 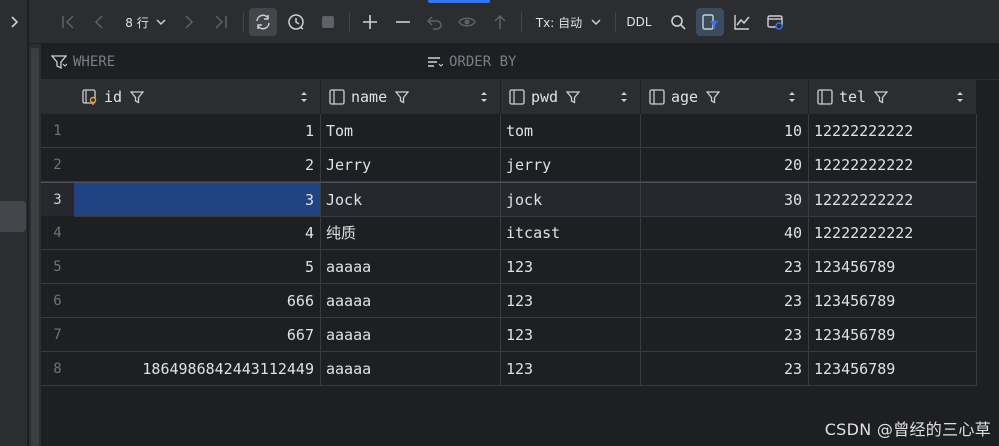 I want to click on table-row: 2 2 Jerry jerry 20 12222222222, so click(x=509, y=165).